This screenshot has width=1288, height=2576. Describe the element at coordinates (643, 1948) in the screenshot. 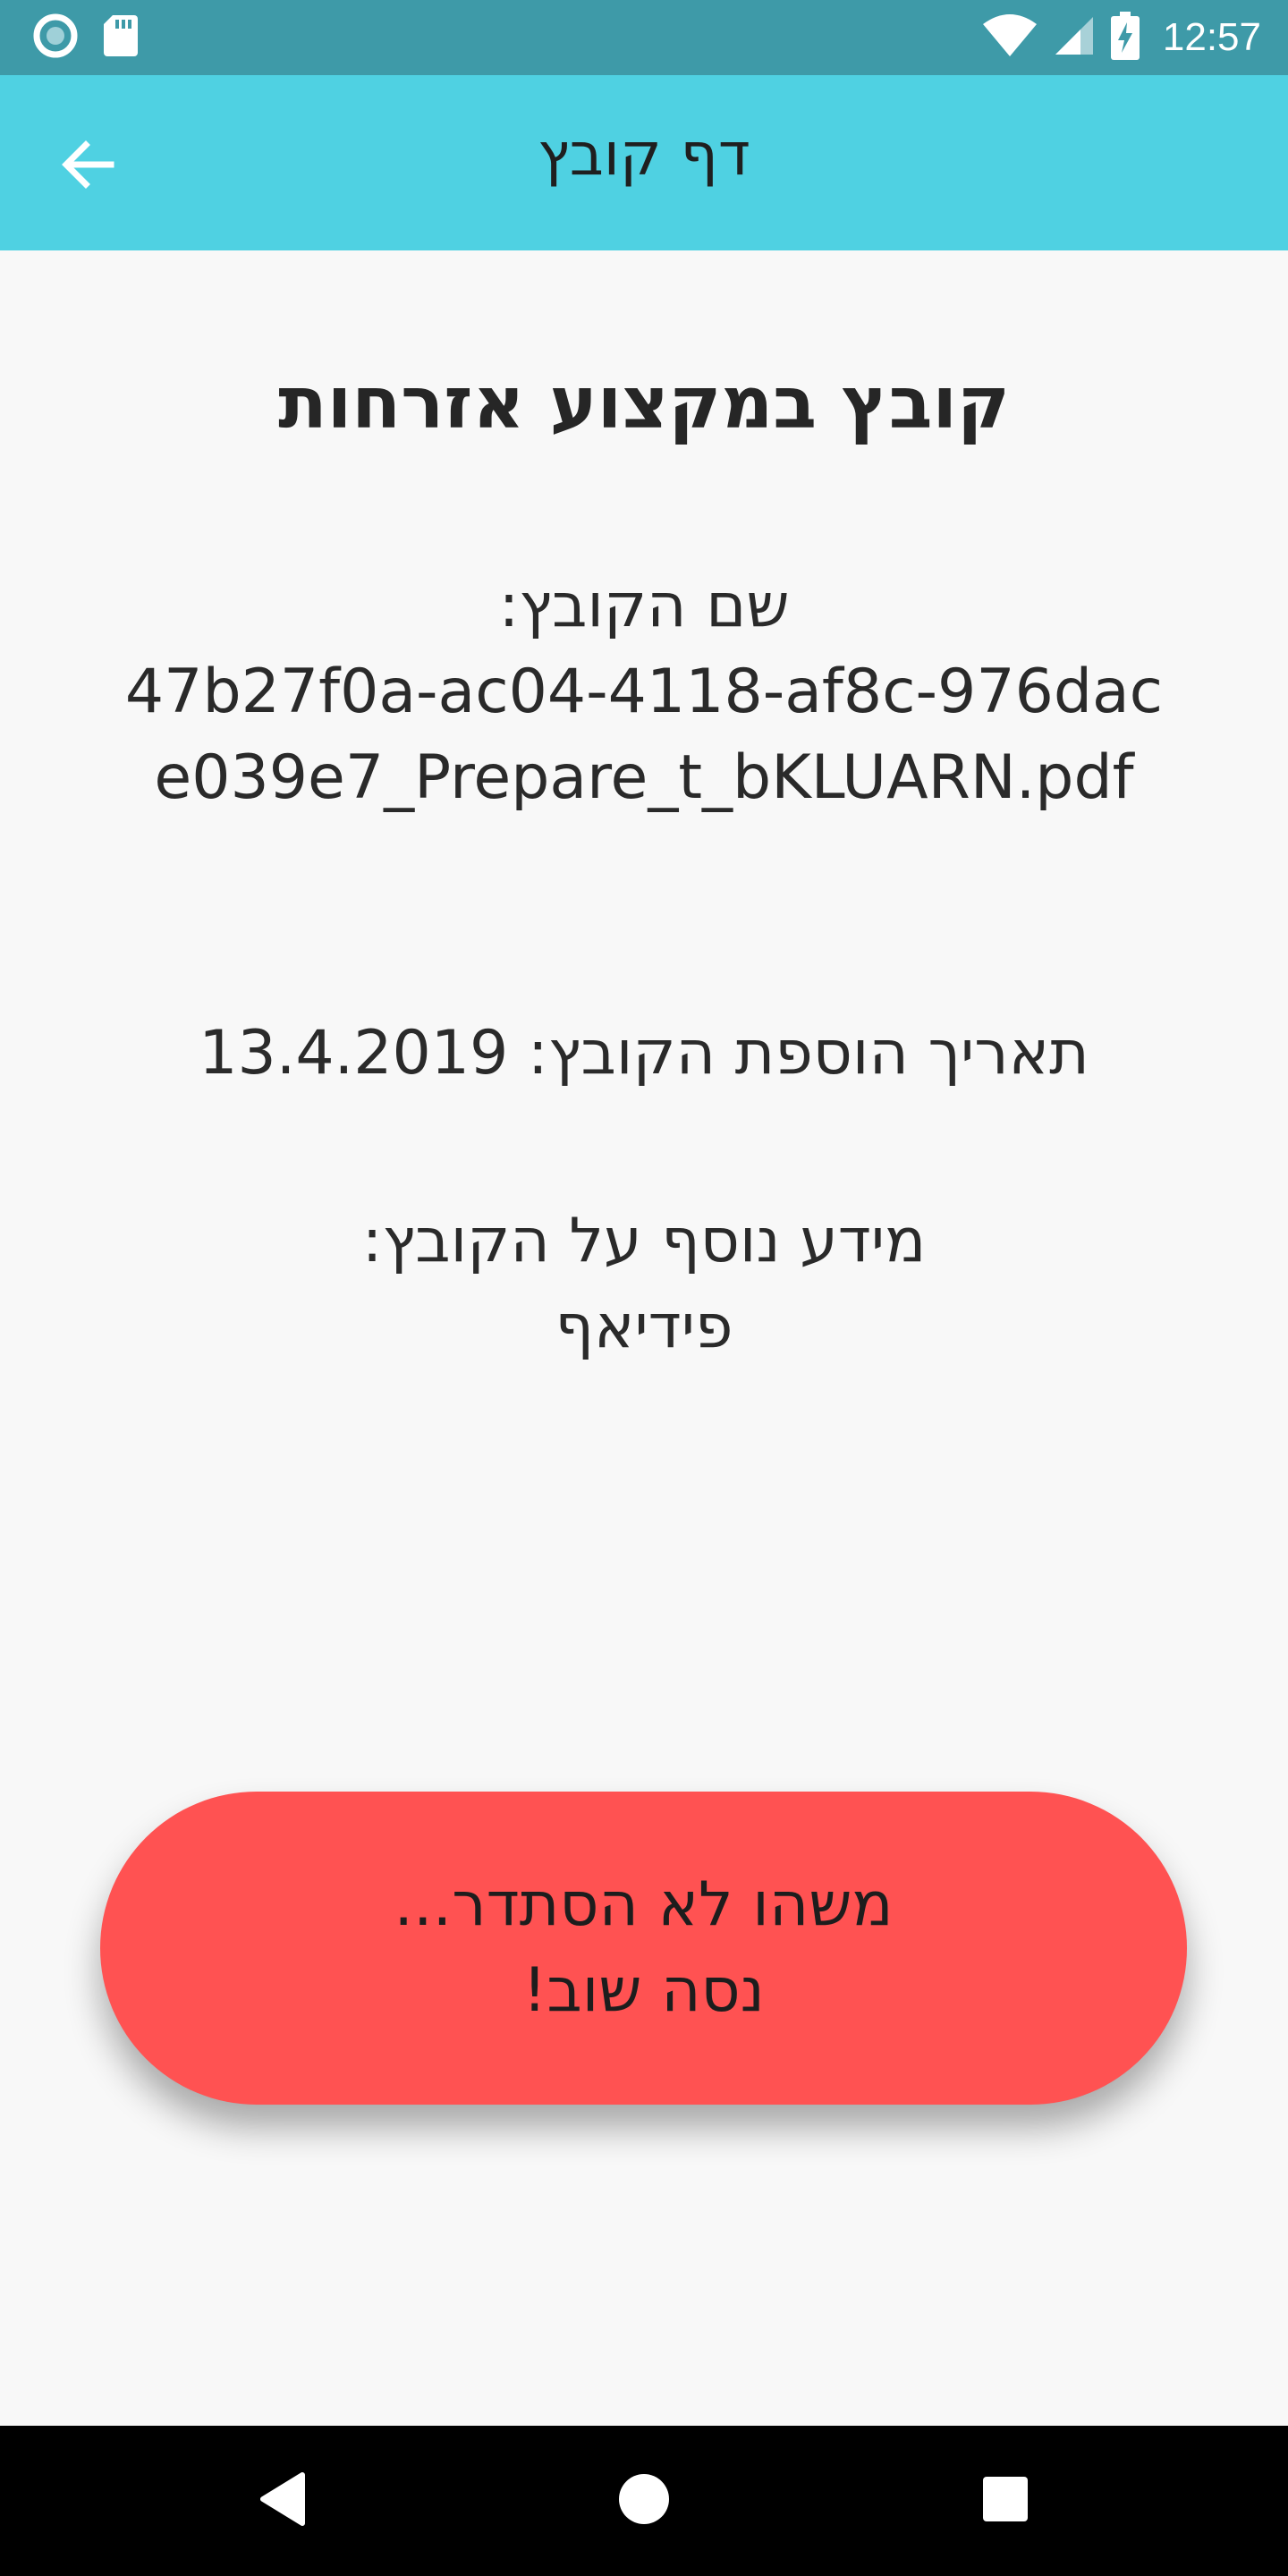

I see `error-toast: משהו לא הסתדר... נסה שוב!` at that location.